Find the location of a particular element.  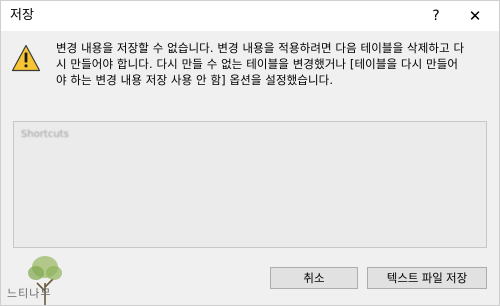

details-text: Shortcuts is located at coordinates (45, 134).